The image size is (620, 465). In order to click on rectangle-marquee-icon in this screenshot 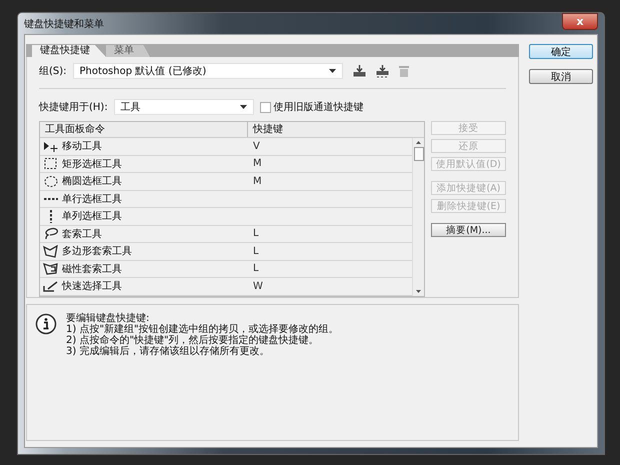, I will do `click(51, 163)`.